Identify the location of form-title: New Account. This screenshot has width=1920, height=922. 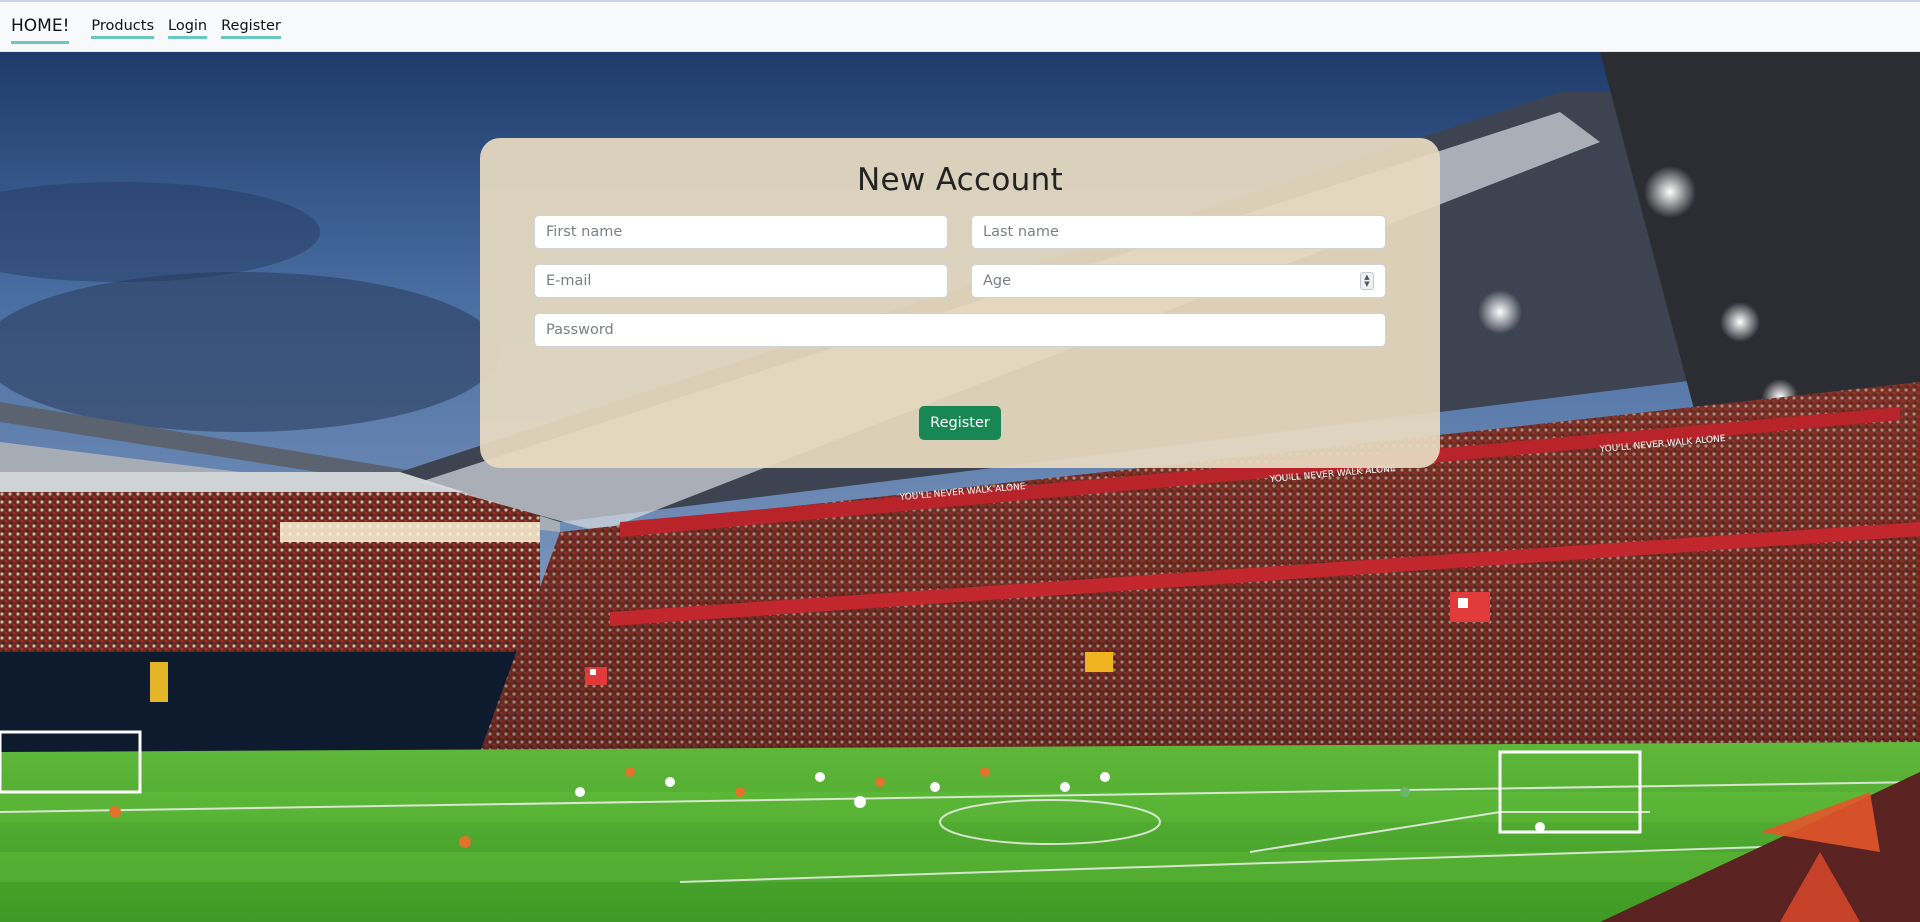
(960, 180).